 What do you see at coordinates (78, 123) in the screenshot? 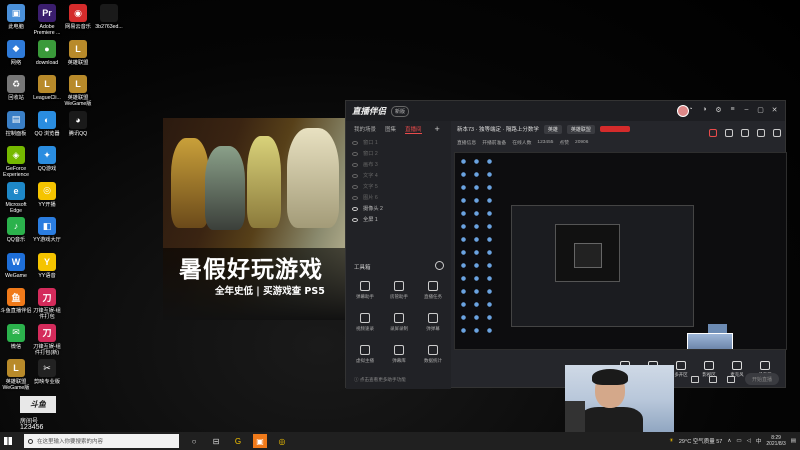
I see `desktop-icon: ◕ 腾讯QQ` at bounding box center [78, 123].